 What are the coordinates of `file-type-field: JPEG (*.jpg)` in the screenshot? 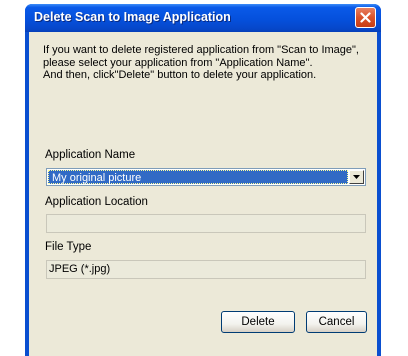 It's located at (206, 269).